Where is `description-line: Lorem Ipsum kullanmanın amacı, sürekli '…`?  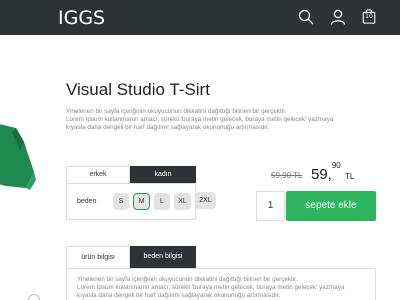 description-line: Lorem Ipsum kullanmanın amacı, sürekli '… is located at coordinates (200, 119).